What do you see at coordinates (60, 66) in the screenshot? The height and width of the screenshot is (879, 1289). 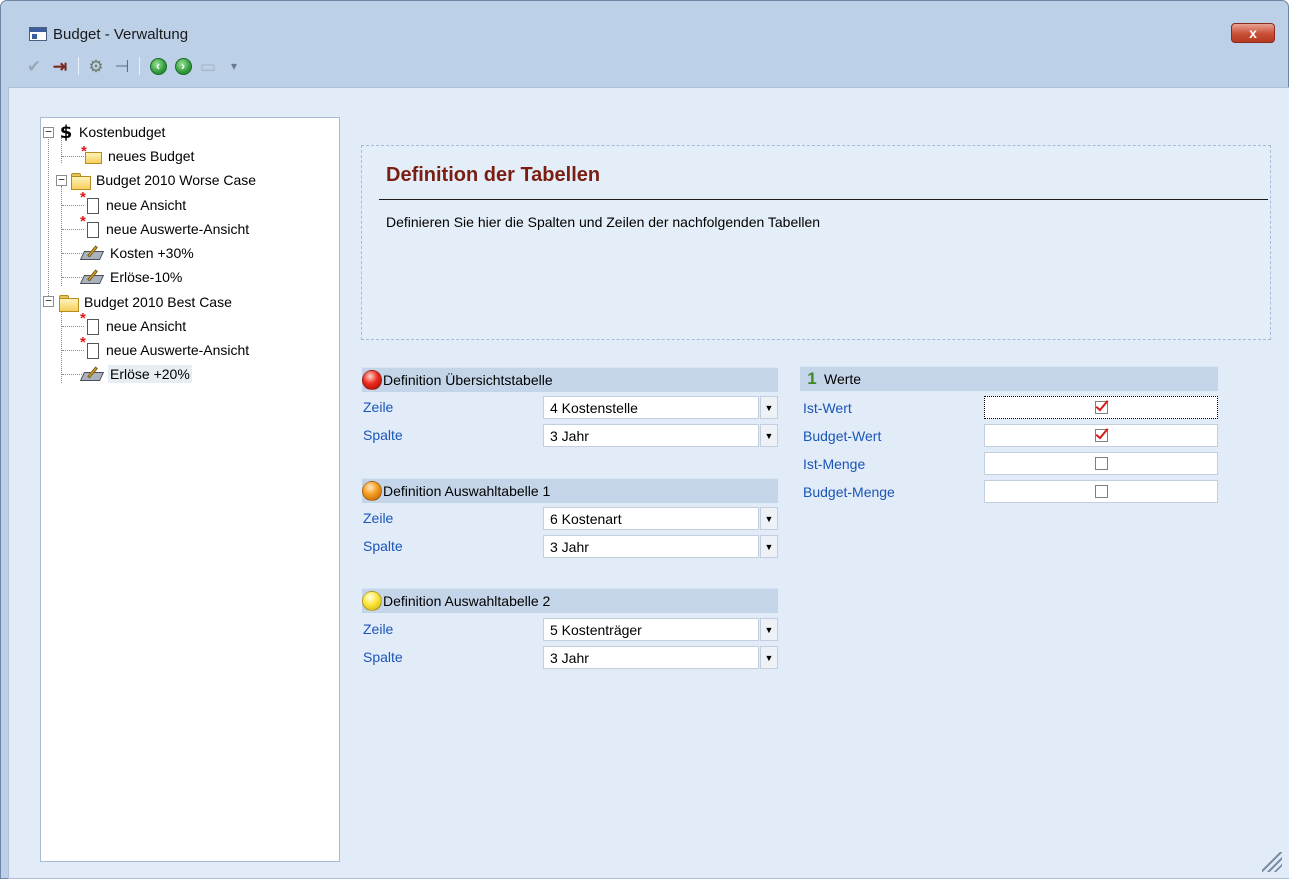 I see `exit-icon: ⇥` at bounding box center [60, 66].